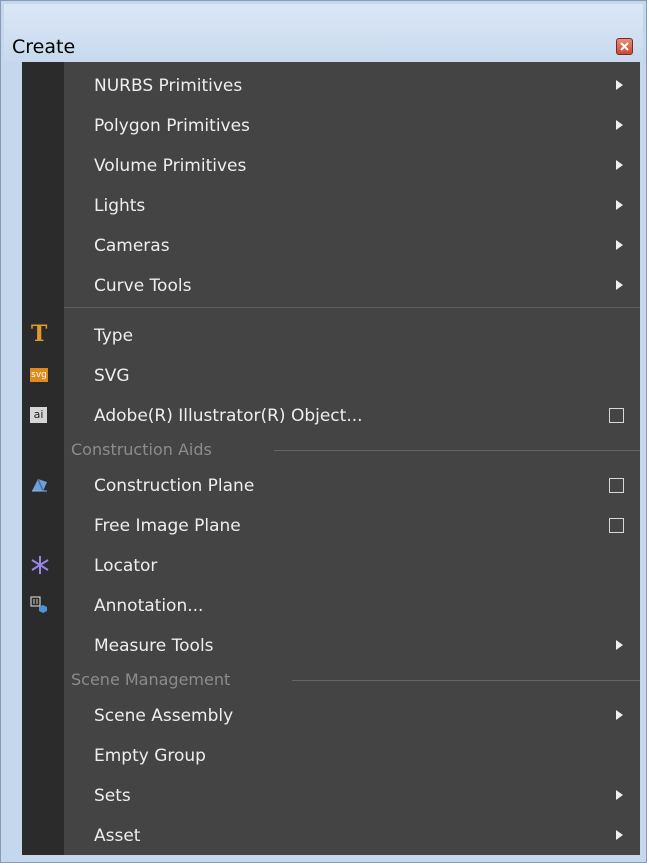 The height and width of the screenshot is (865, 649). What do you see at coordinates (331, 335) in the screenshot?
I see `menu-item-type: T Type` at bounding box center [331, 335].